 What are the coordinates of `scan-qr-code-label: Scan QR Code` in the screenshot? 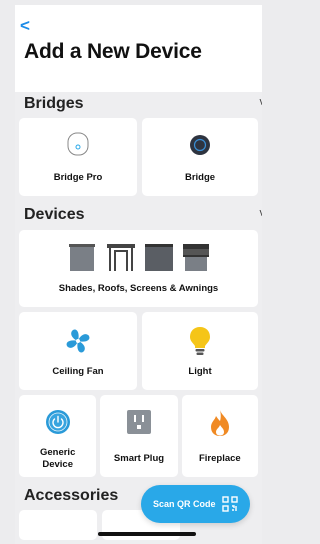 It's located at (184, 504).